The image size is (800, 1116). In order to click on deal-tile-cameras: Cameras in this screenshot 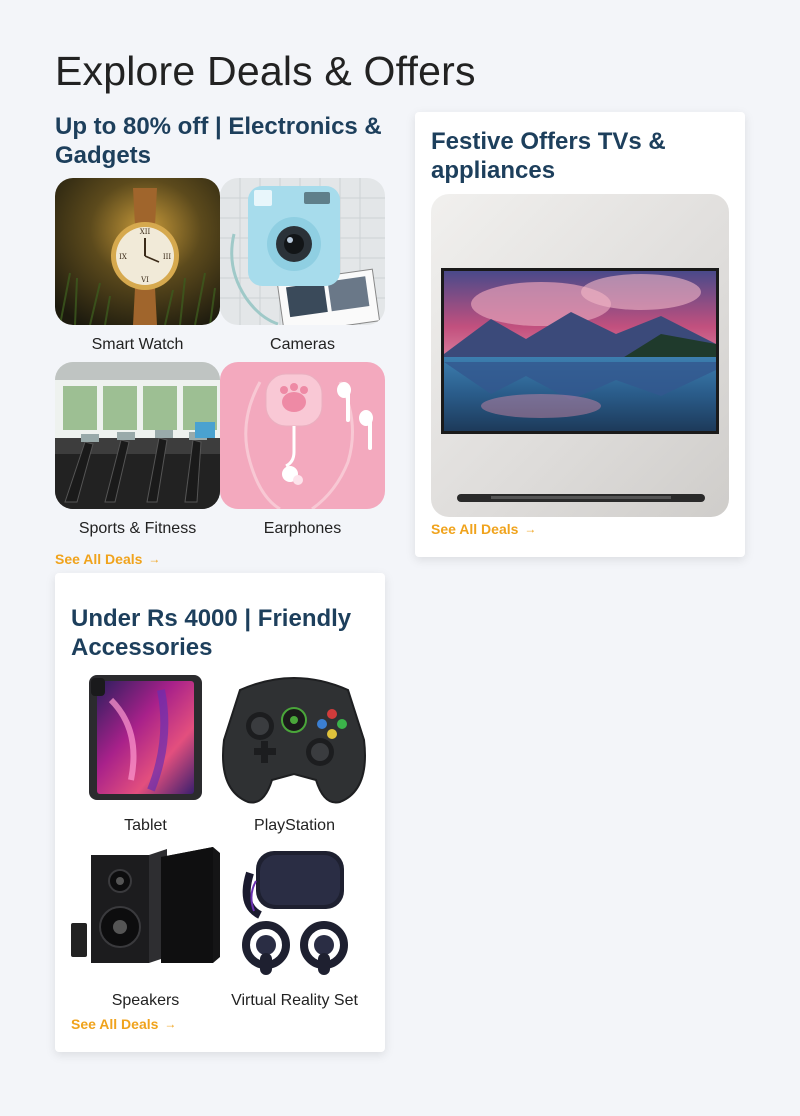, I will do `click(302, 266)`.